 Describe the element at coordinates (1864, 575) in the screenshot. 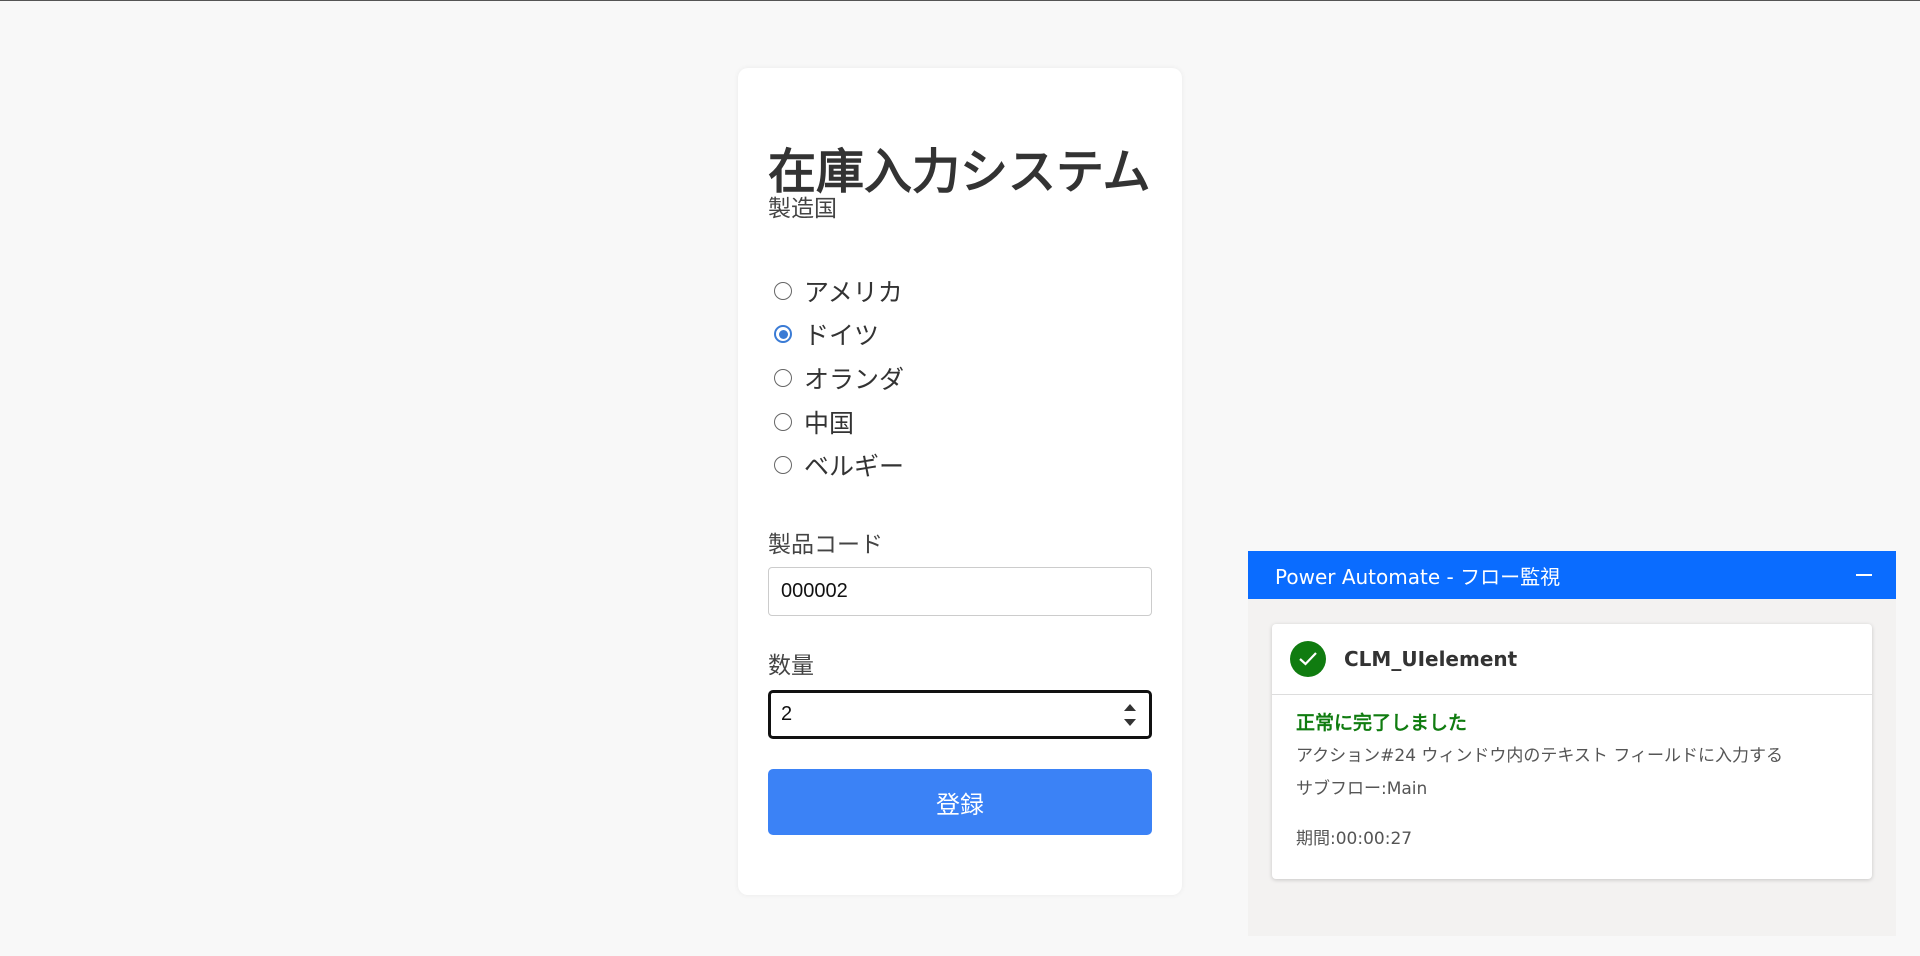

I see `minimize-icon` at that location.